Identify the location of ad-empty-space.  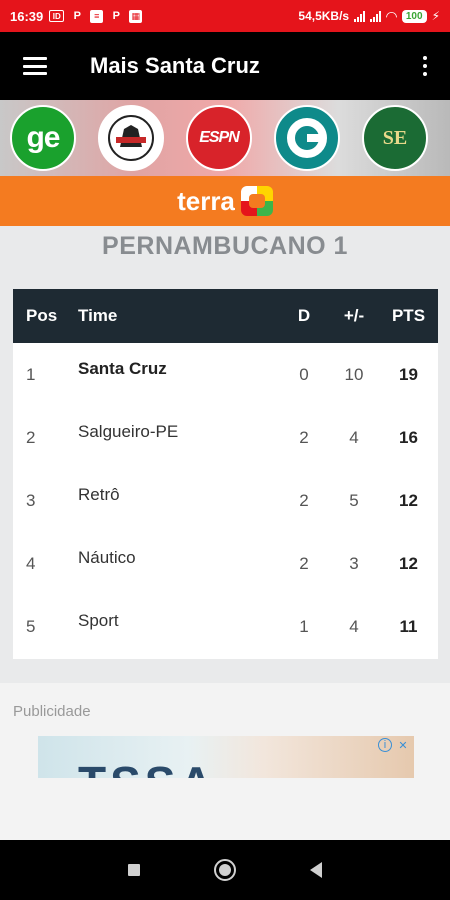
(225, 809).